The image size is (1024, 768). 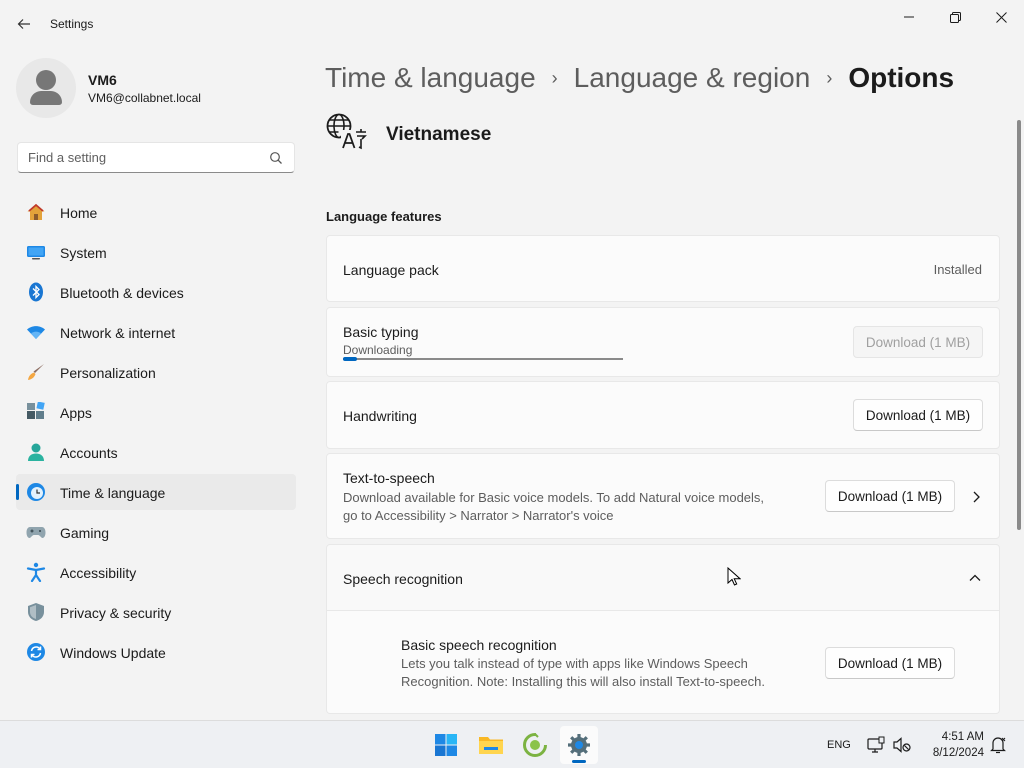 I want to click on download-progress-bar, so click(x=483, y=359).